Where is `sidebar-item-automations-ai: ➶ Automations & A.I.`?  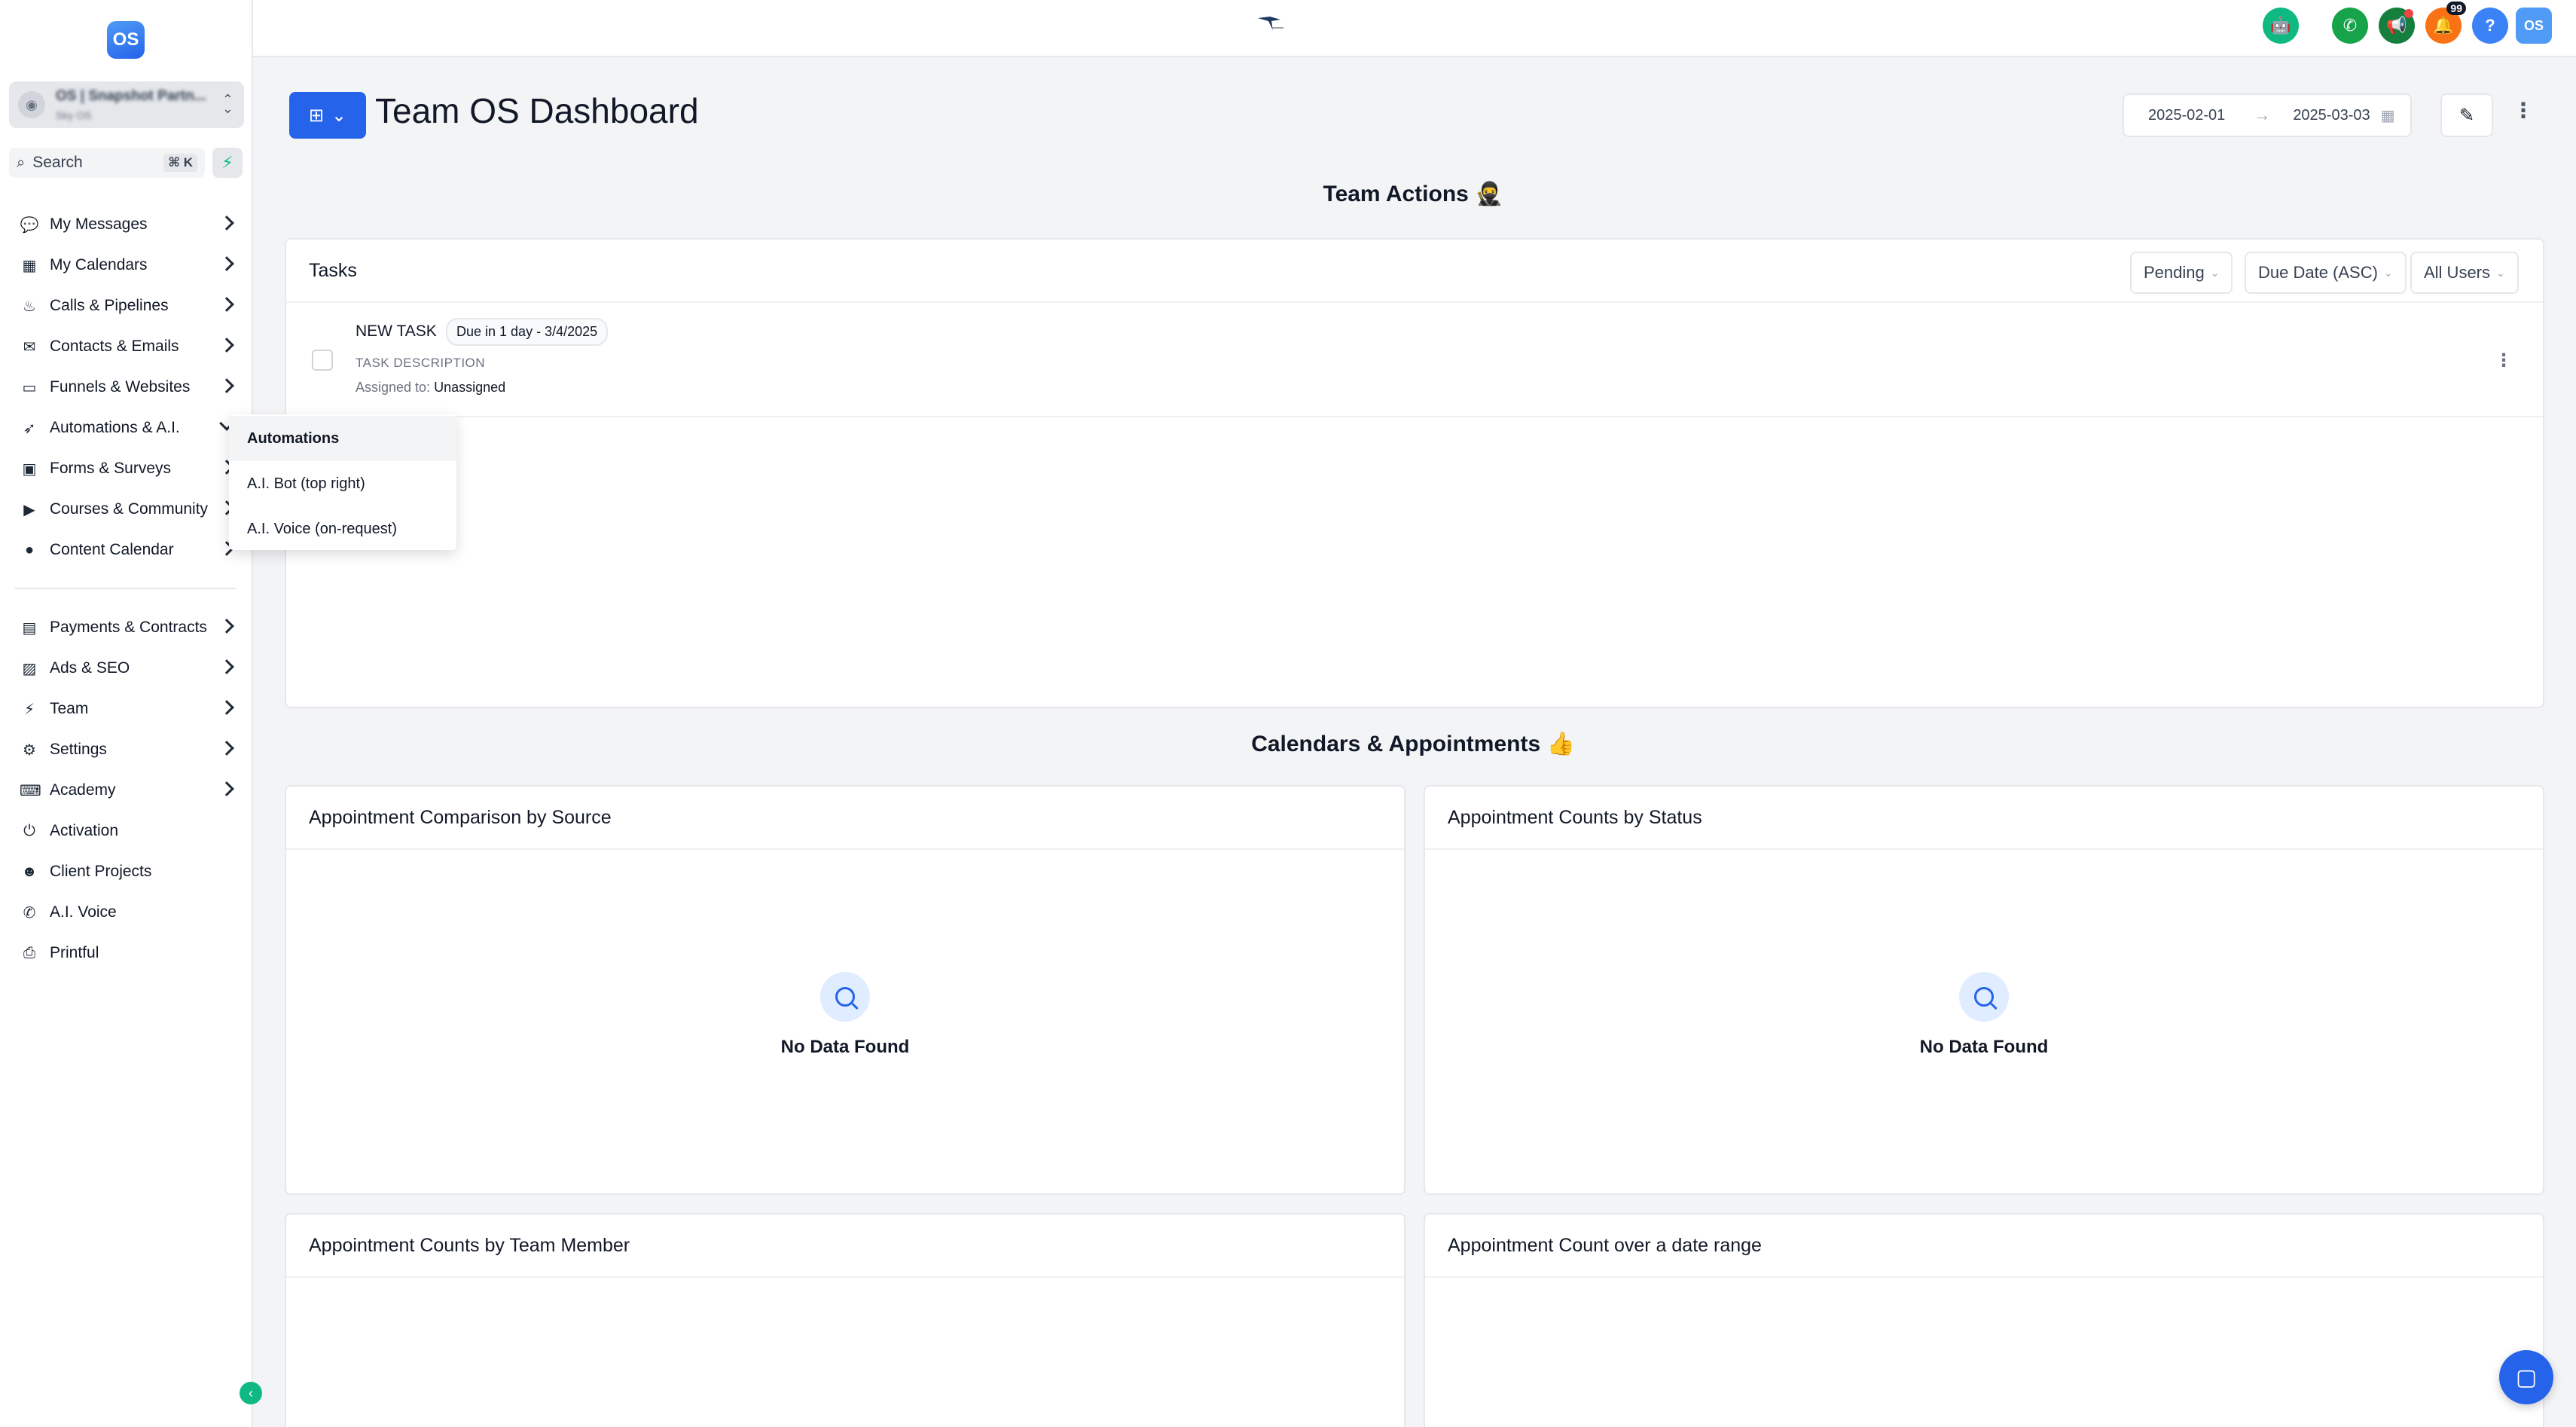 sidebar-item-automations-ai: ➶ Automations & A.I. is located at coordinates (127, 428).